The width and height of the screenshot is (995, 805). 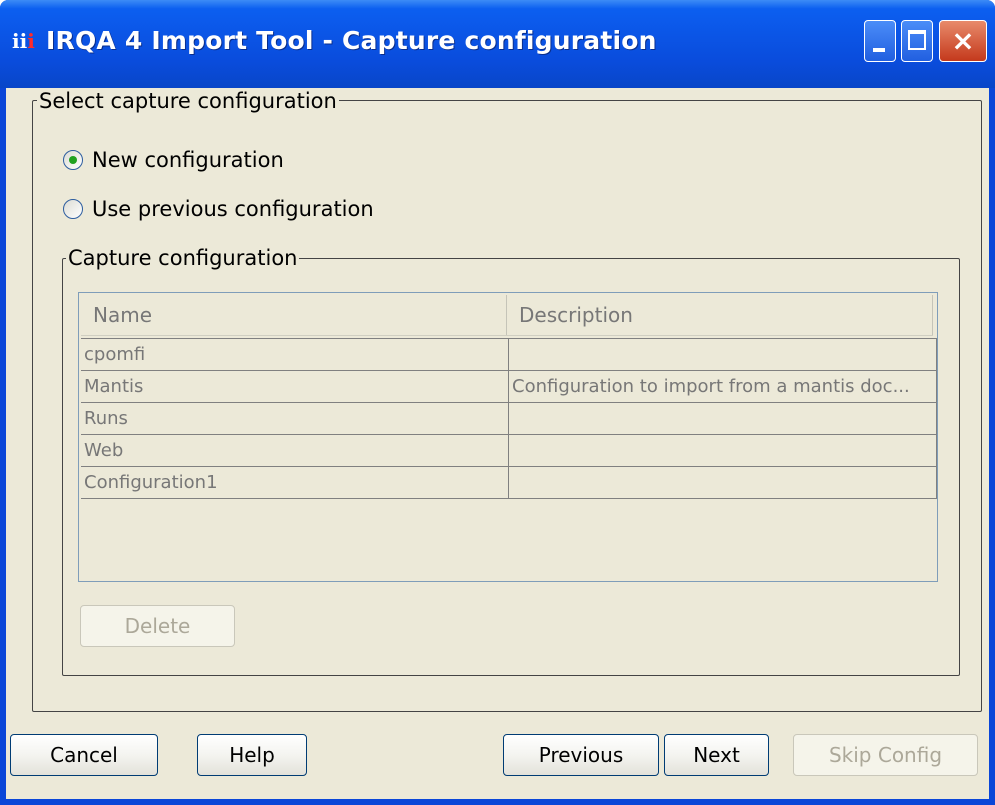 I want to click on table-row: Configuration1, so click(x=509, y=483).